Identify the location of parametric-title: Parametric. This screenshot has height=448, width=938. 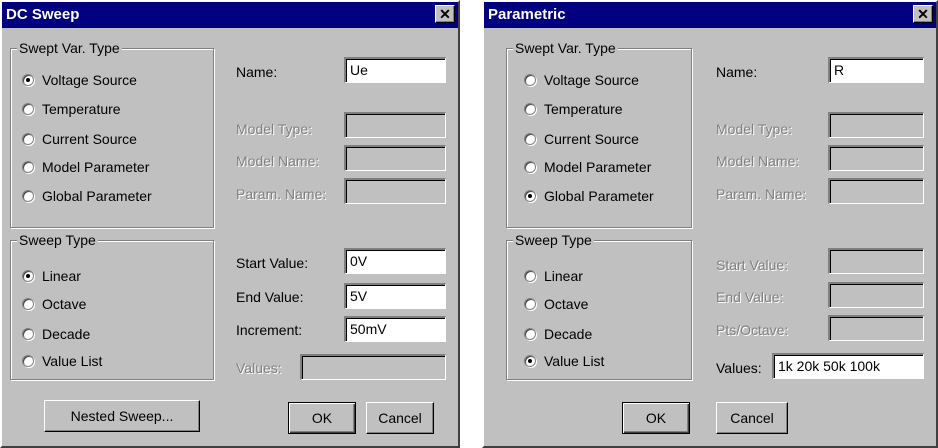
(527, 14).